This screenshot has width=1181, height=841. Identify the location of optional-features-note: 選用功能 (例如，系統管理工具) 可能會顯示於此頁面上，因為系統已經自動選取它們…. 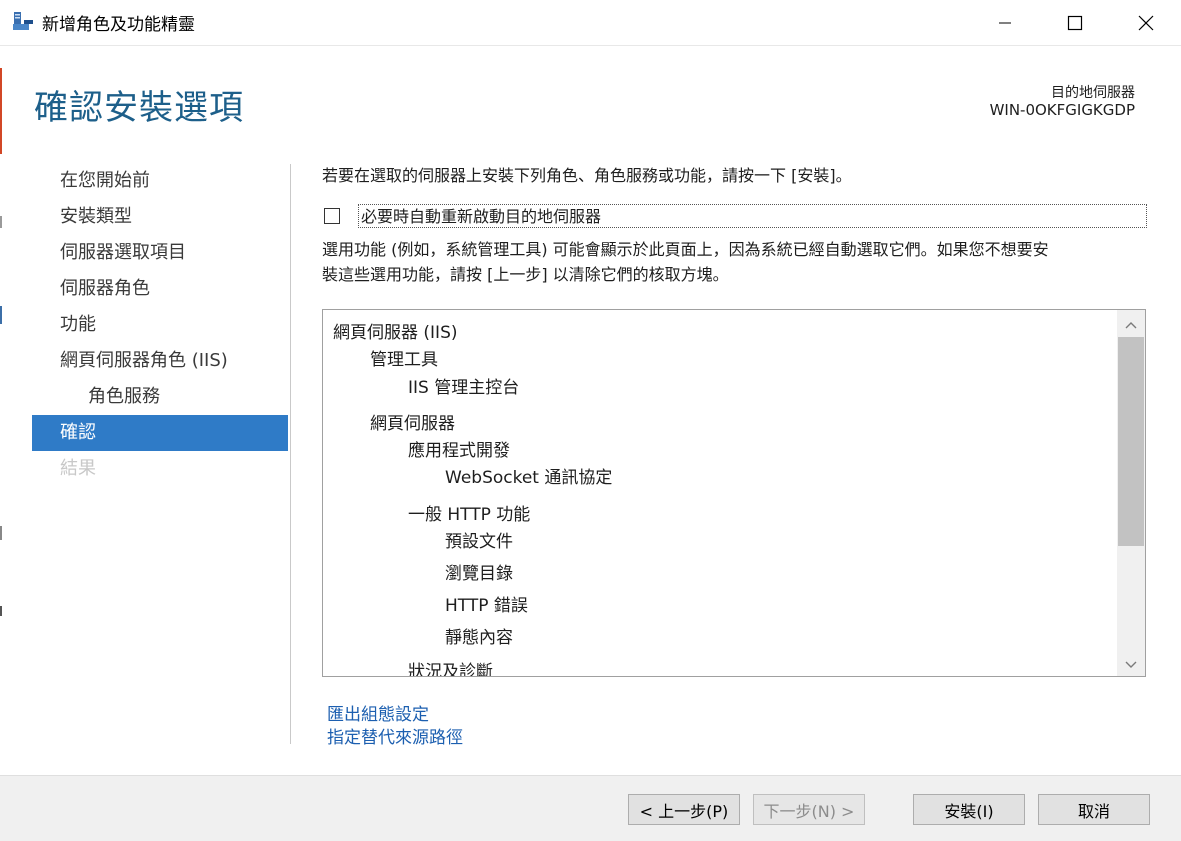
(732, 262).